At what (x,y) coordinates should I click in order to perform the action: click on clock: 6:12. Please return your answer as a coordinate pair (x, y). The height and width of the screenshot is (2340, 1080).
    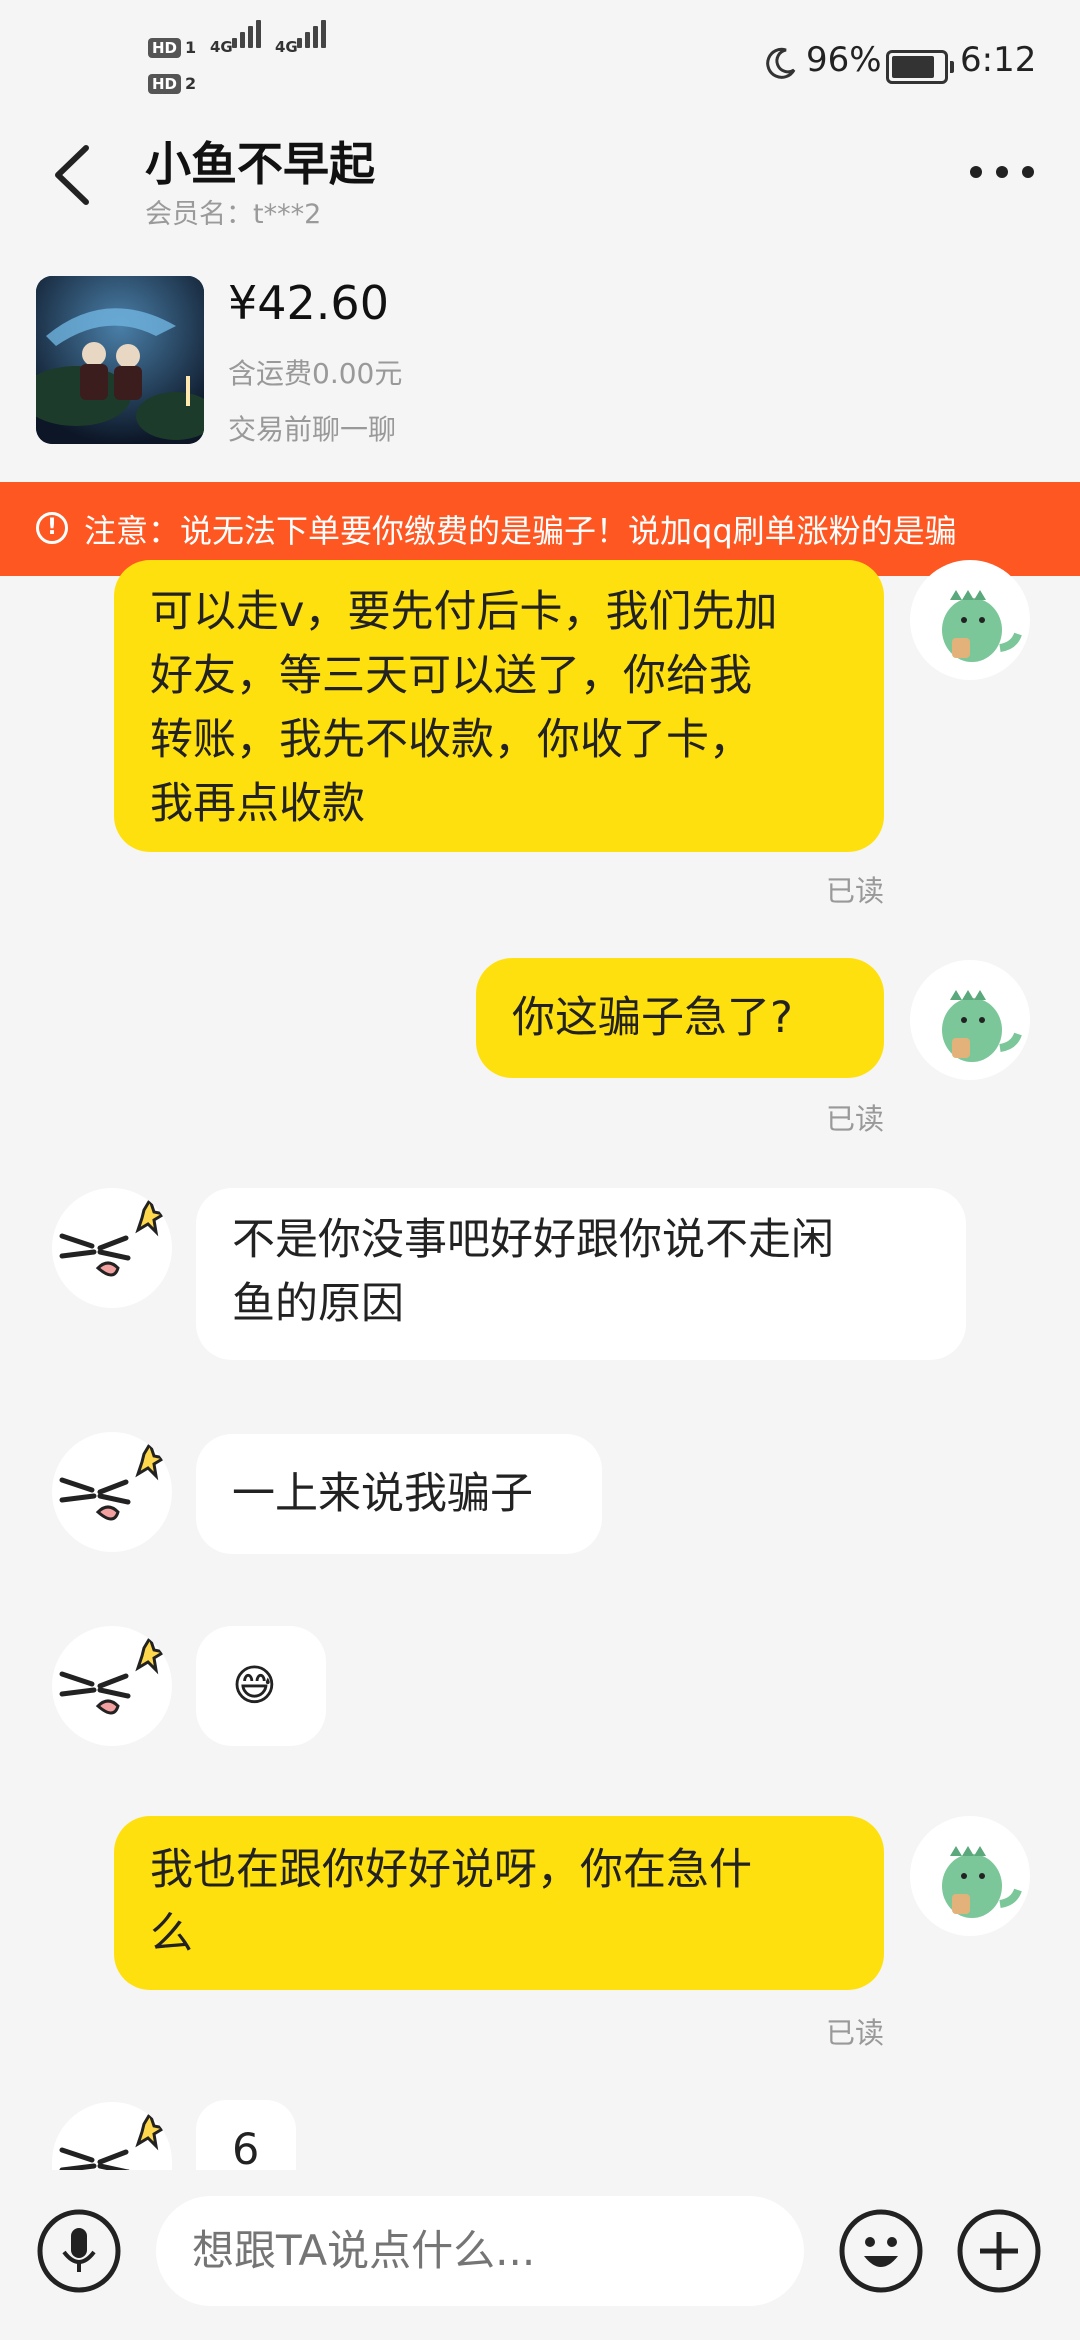
    Looking at the image, I should click on (998, 60).